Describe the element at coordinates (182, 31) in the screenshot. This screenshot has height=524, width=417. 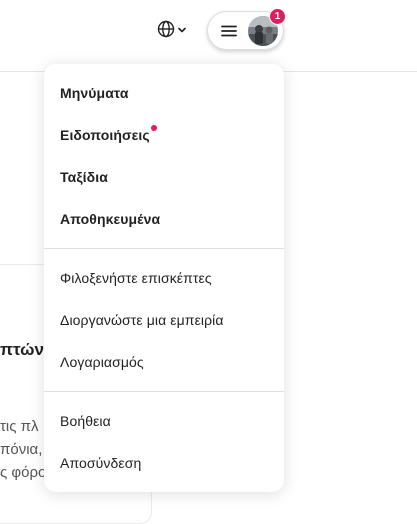
I see `chevron-down-icon` at that location.